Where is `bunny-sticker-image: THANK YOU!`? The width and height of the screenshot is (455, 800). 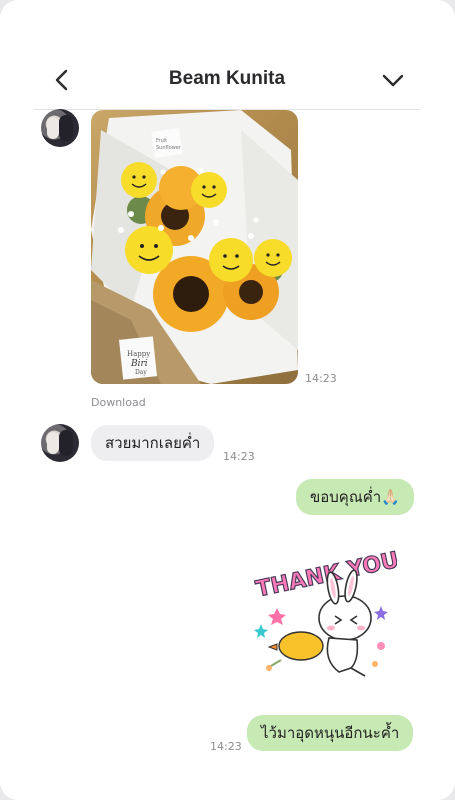 bunny-sticker-image: THANK YOU! is located at coordinates (332, 611).